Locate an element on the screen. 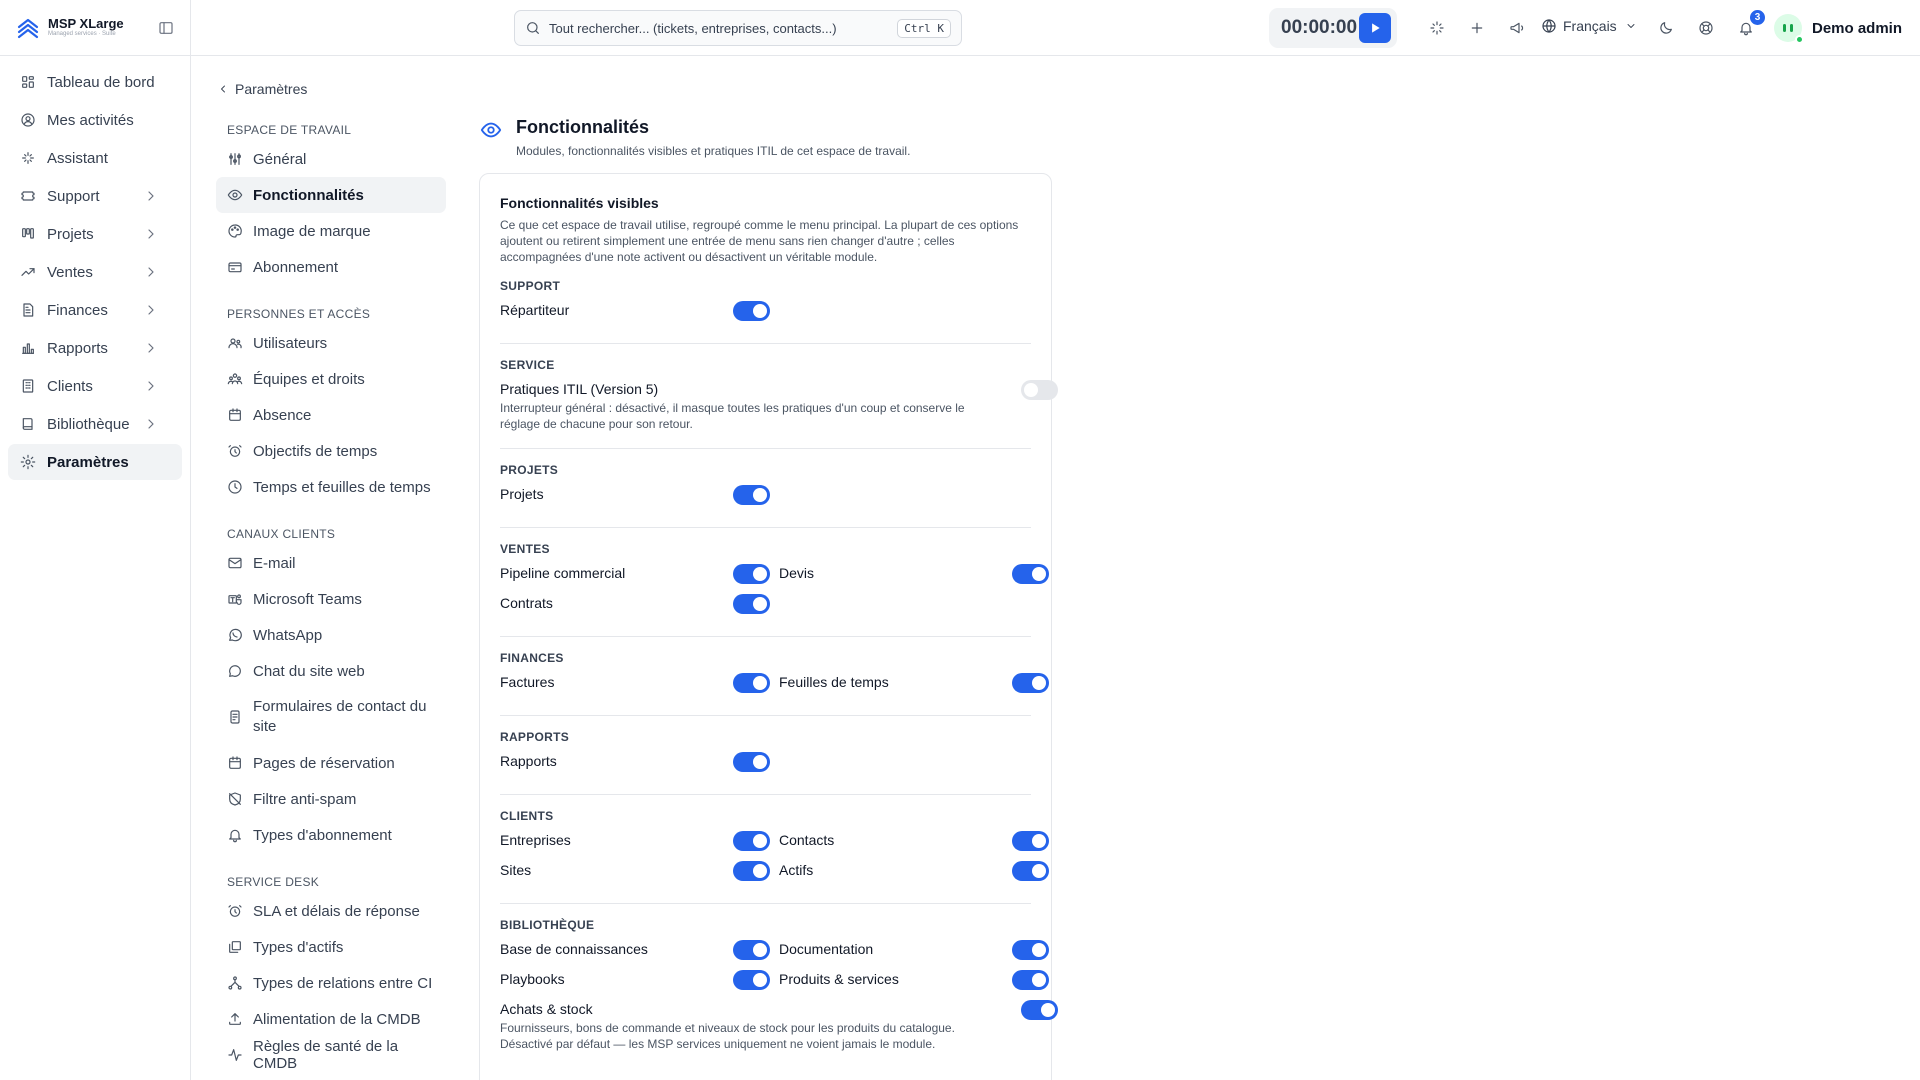 The image size is (1920, 1080). nav-item-assistant: Assistant is located at coordinates (95, 158).